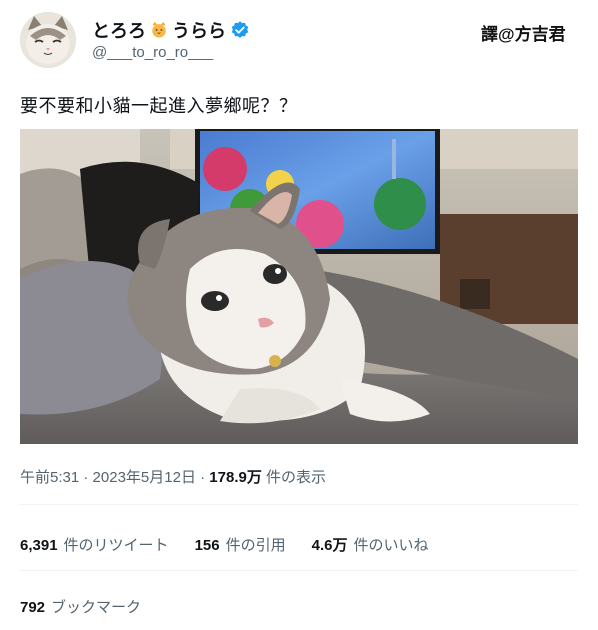  What do you see at coordinates (159, 106) in the screenshot?
I see `tweet-text: 要不要和小貓一起進入夢鄉呢？？` at bounding box center [159, 106].